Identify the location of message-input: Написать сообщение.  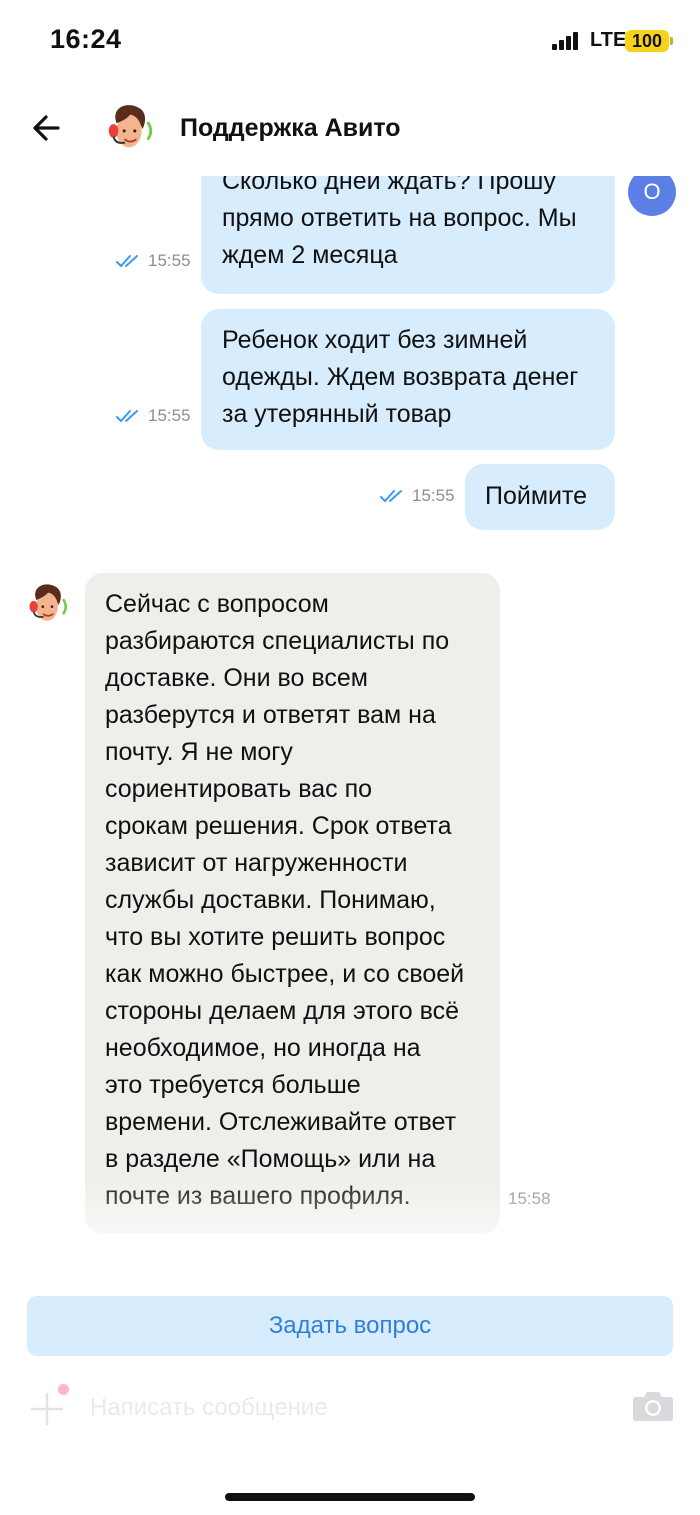
(350, 1408).